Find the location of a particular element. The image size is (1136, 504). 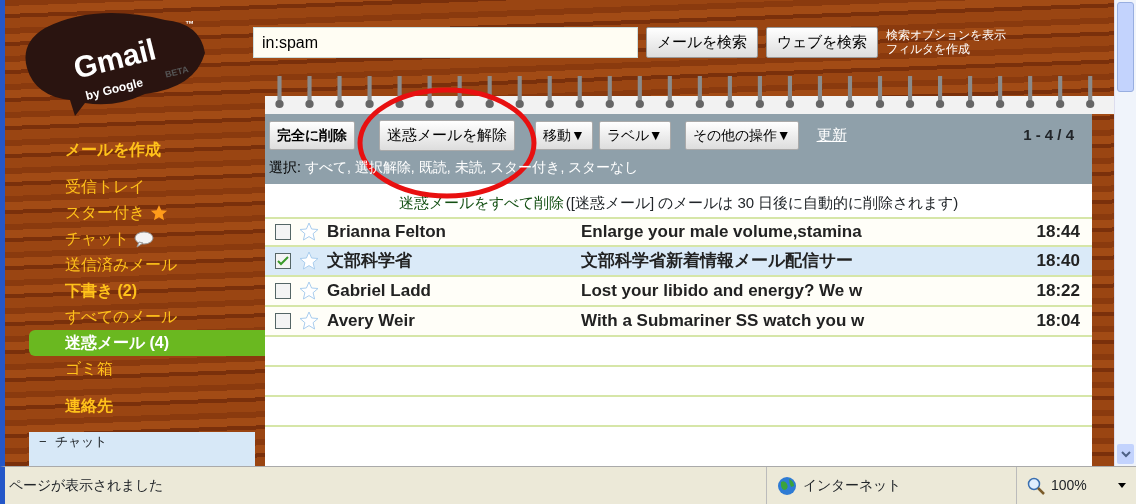

time-label: 18:40 is located at coordinates (1058, 261).